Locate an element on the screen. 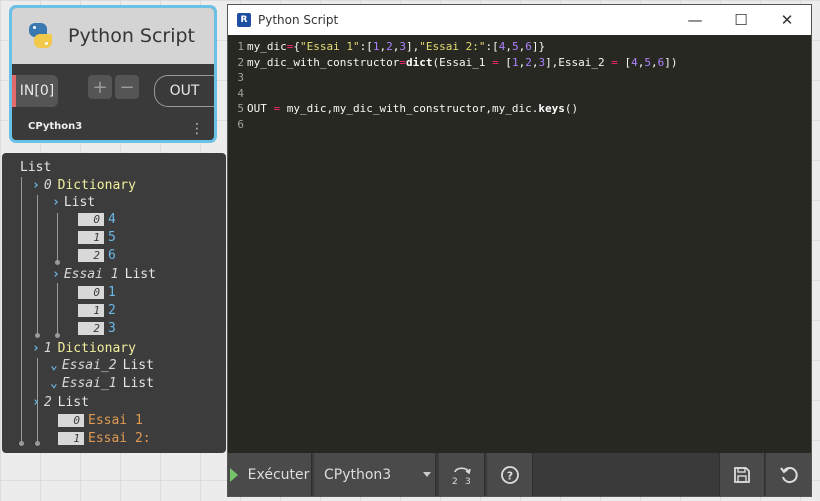  svg-text: 2 is located at coordinates (455, 481).